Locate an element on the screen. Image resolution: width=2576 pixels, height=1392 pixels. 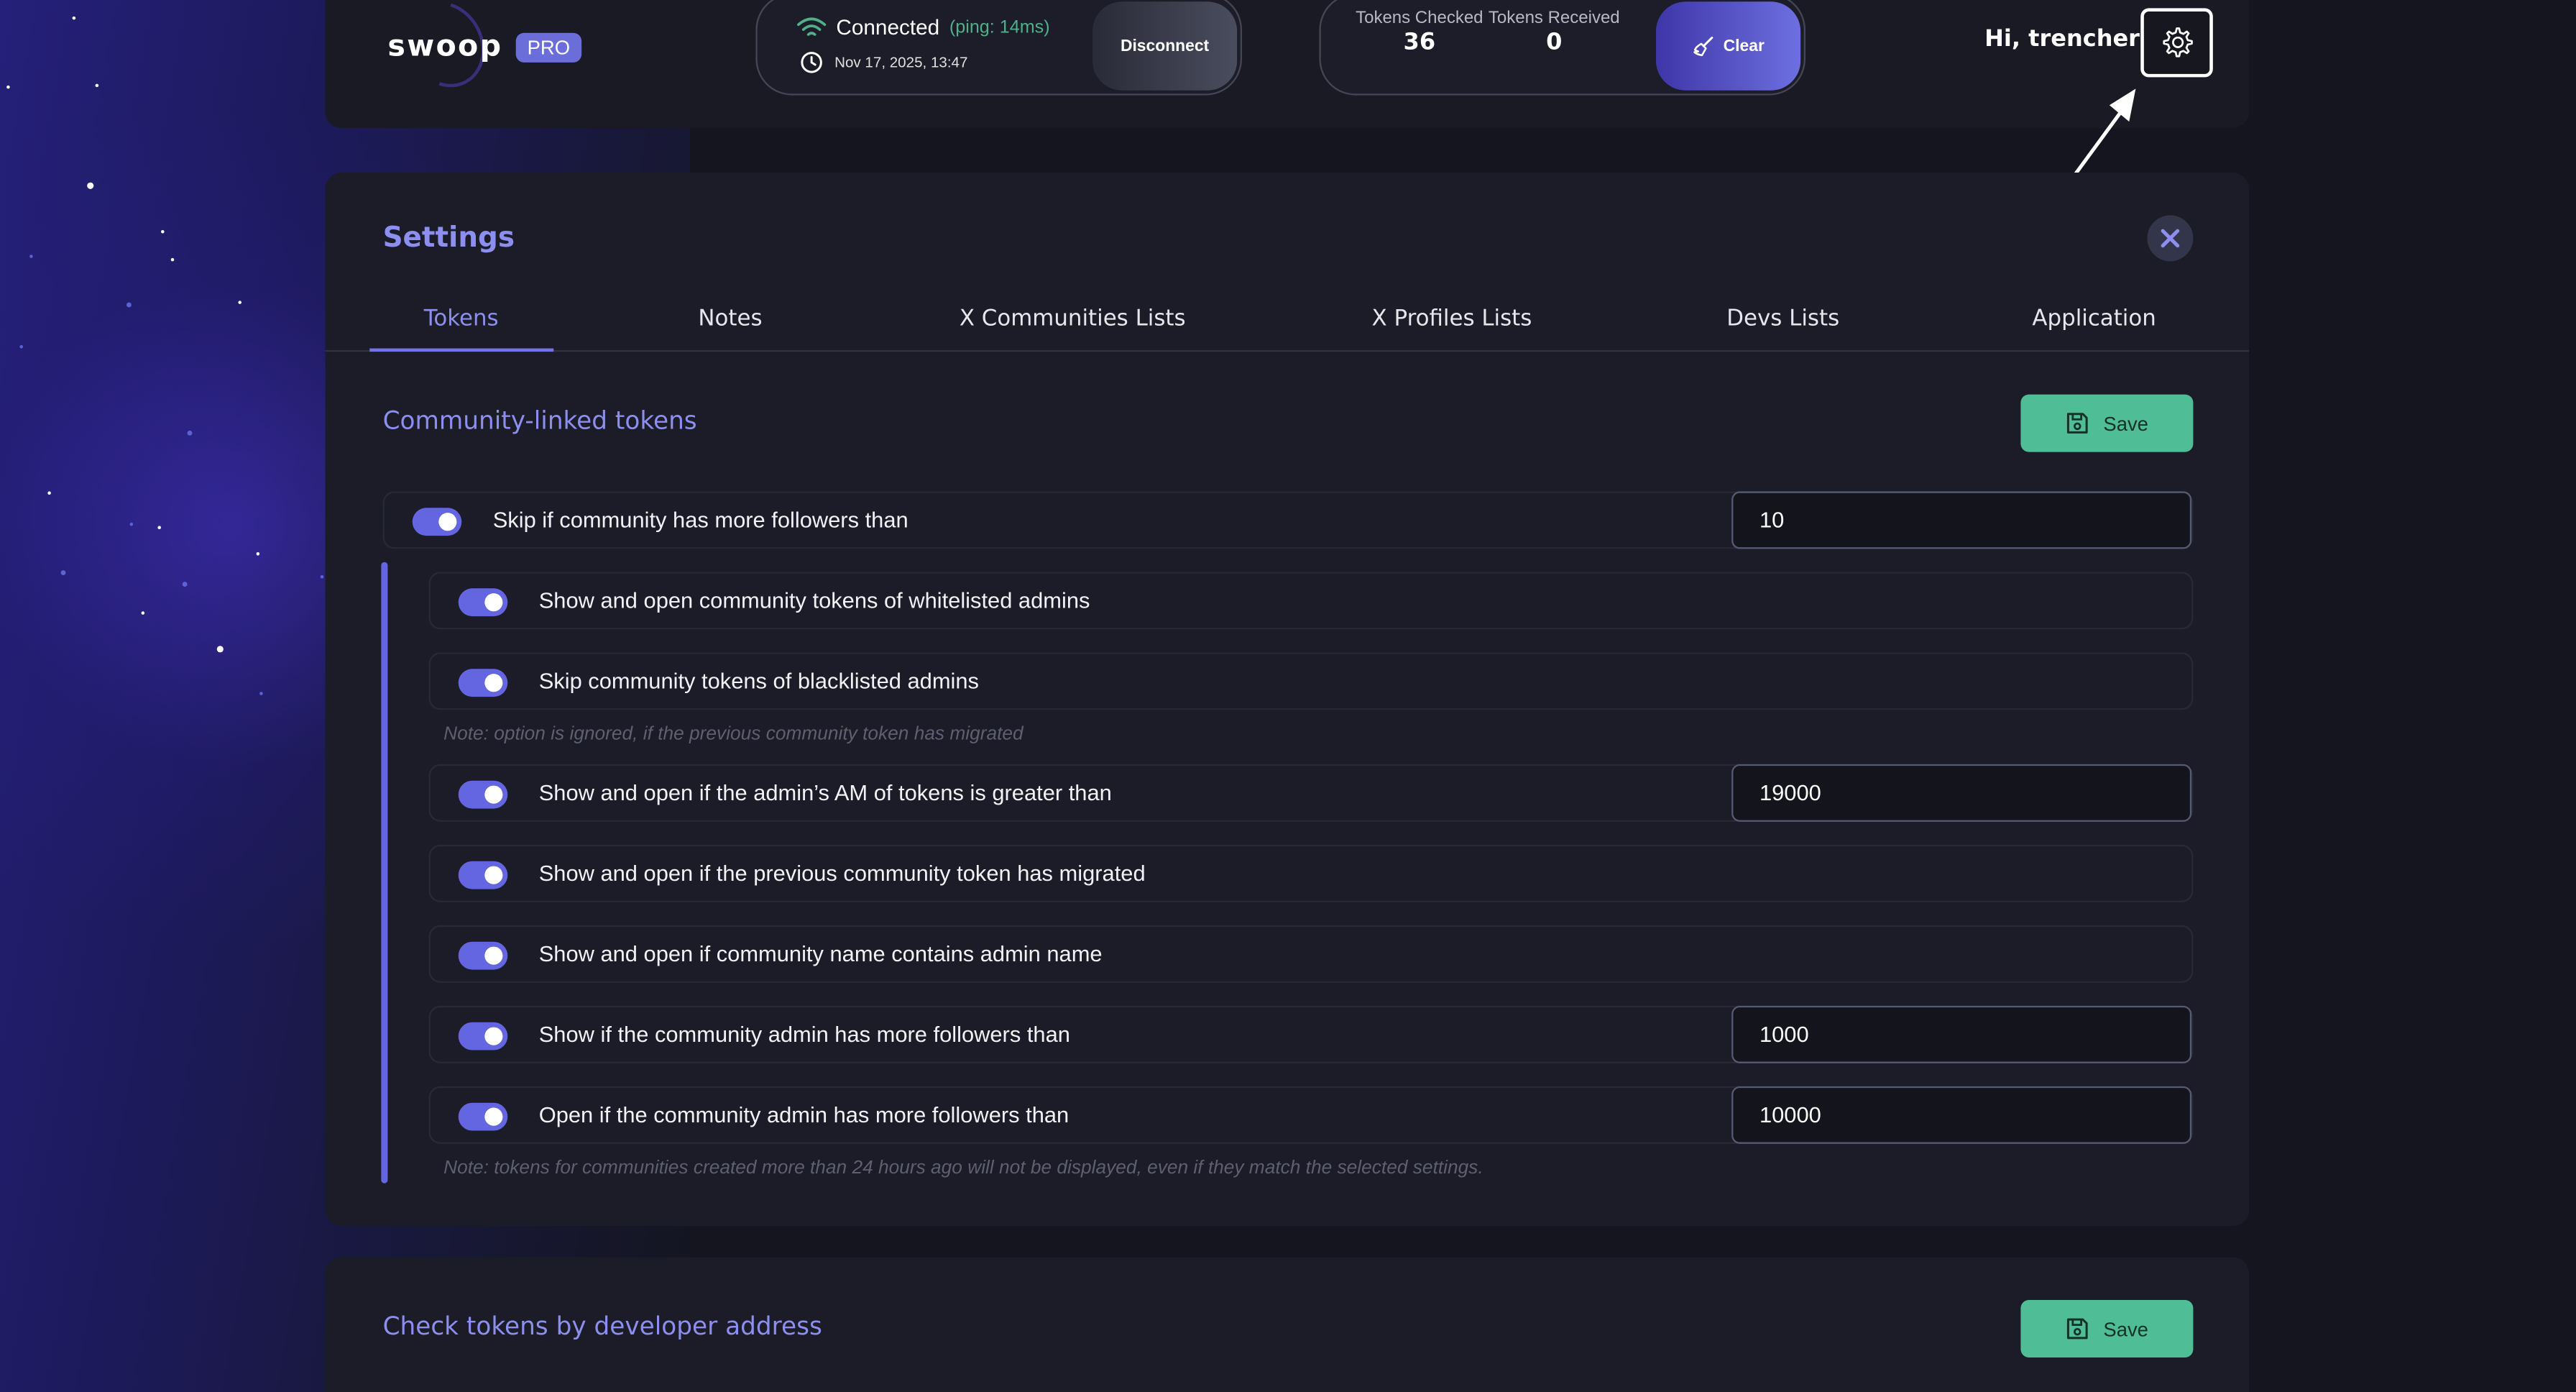
save-community-button: Save is located at coordinates (2107, 423).